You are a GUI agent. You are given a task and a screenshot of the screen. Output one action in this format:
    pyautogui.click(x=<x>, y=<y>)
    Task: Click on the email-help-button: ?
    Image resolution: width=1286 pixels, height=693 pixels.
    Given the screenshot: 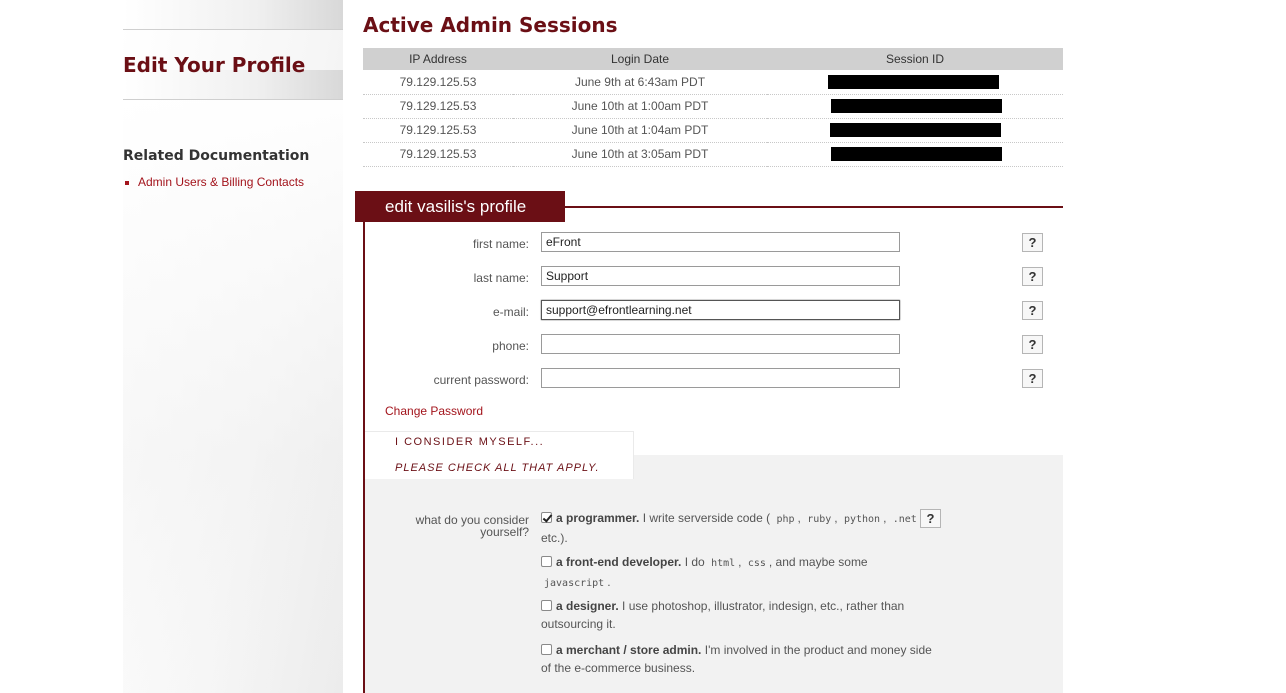 What is the action you would take?
    pyautogui.click(x=1032, y=310)
    